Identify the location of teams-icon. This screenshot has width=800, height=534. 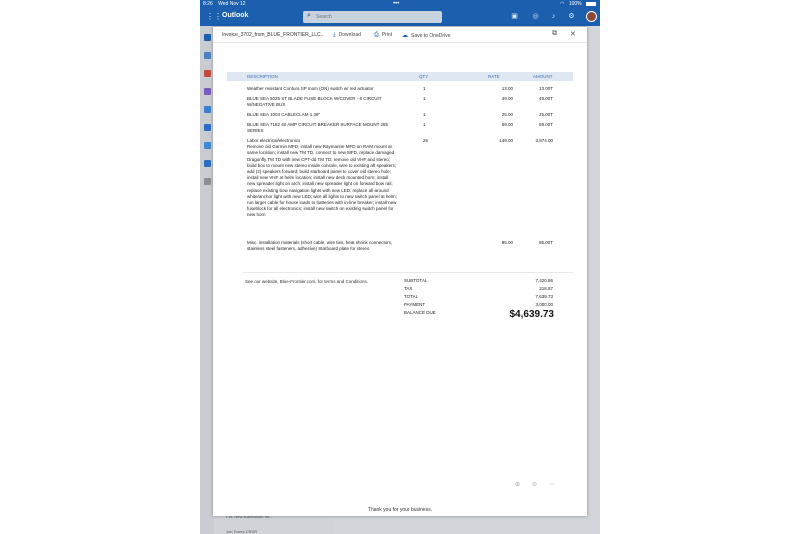
(207, 91).